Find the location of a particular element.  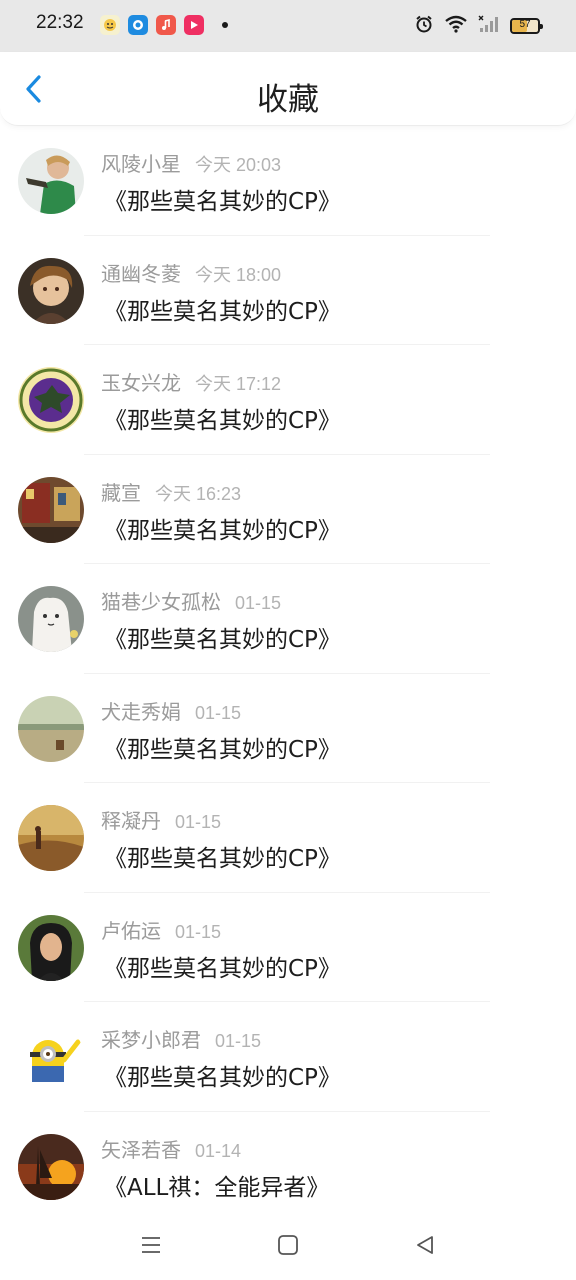

list-item: 卢佑运 01-15 《那些莫名其妙的CP》 is located at coordinates (288, 947).